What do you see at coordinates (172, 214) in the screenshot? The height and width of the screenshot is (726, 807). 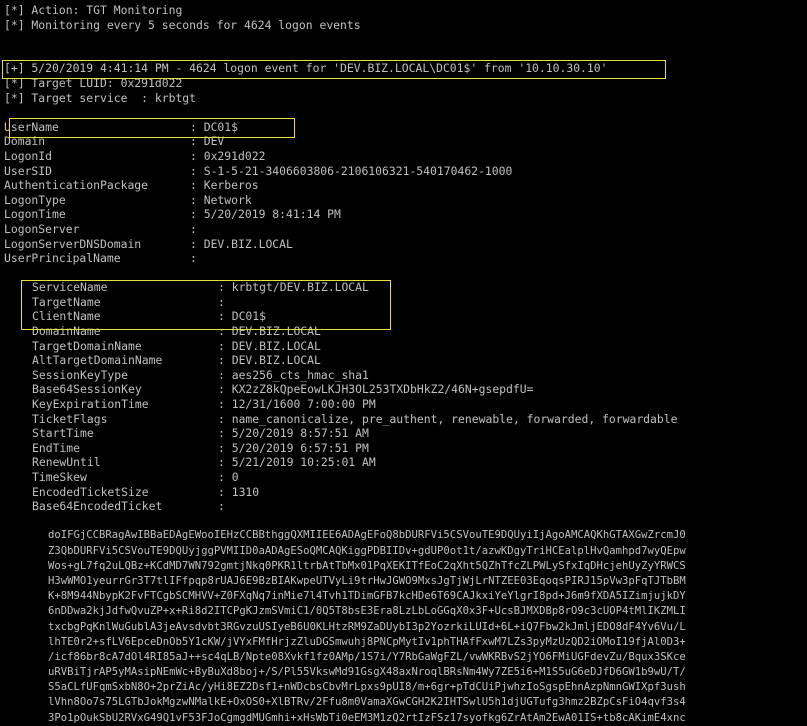 I see `prop-logontime: LogonTime: 5/20/2019 8:41:14 PM` at bounding box center [172, 214].